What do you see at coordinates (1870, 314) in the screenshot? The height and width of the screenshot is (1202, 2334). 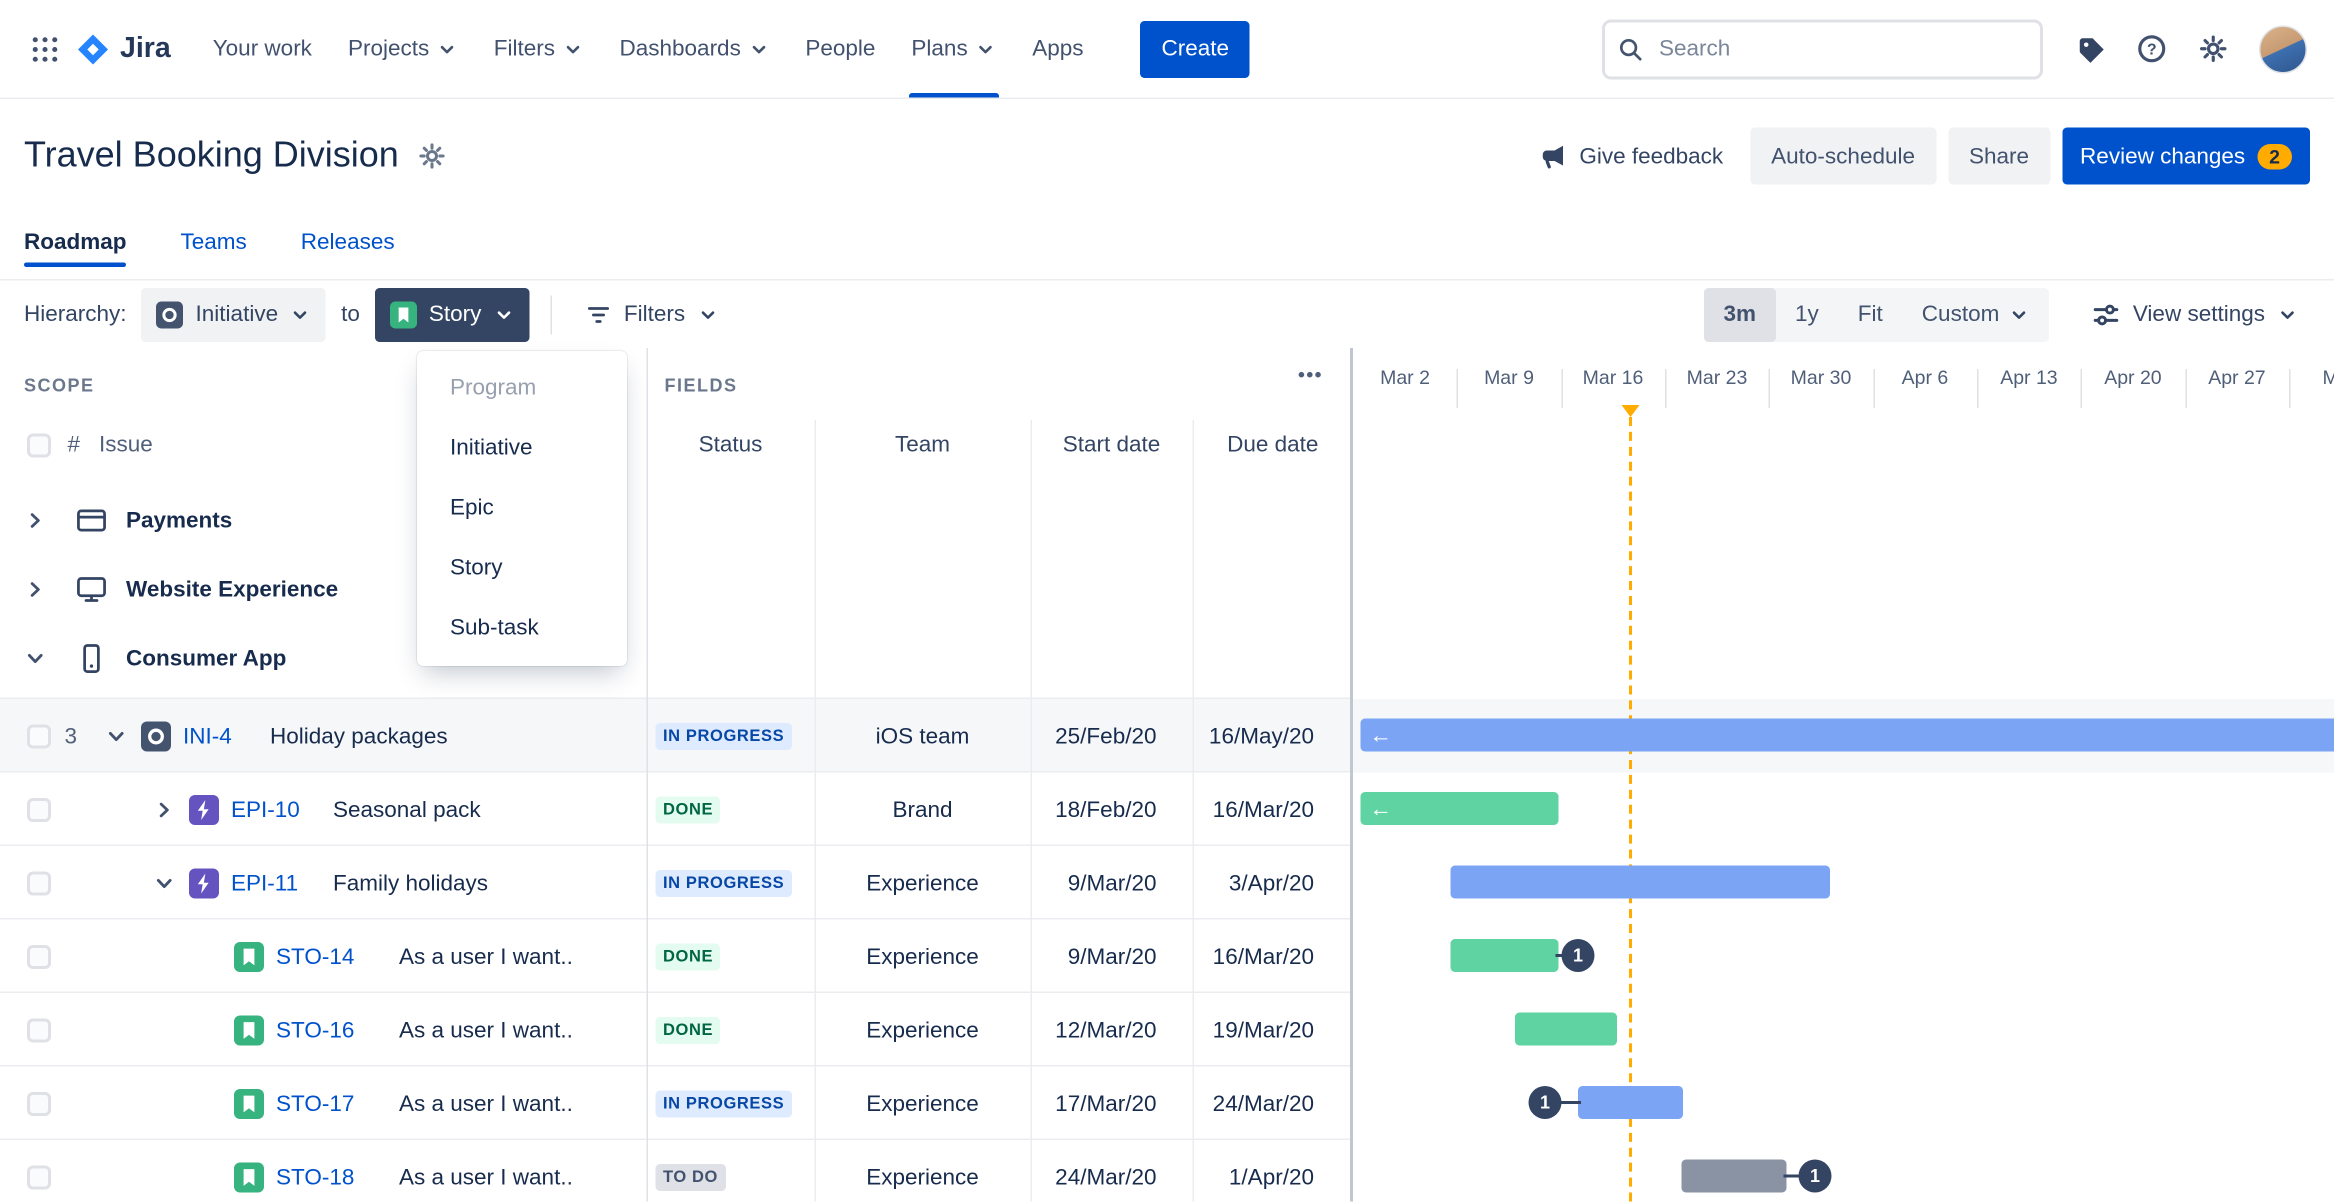 I see `zoom-fit: Fit` at bounding box center [1870, 314].